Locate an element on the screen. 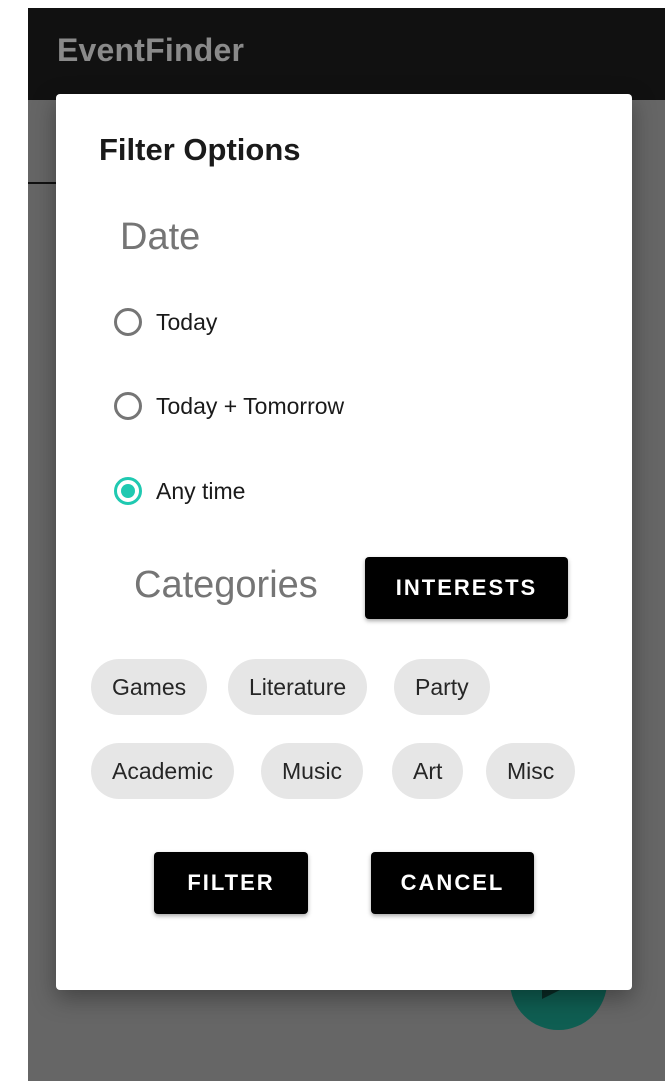 The image size is (665, 1081). radio-any-time: Any time is located at coordinates (179, 491).